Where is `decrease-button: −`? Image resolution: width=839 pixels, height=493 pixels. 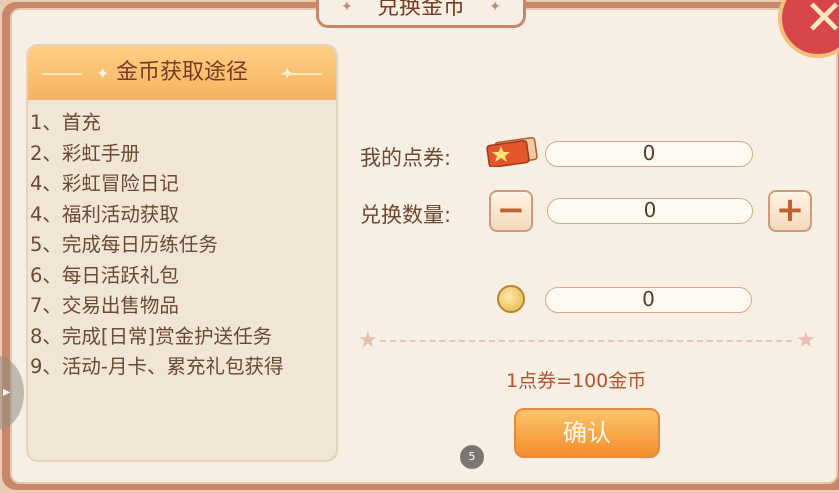 decrease-button: − is located at coordinates (511, 211).